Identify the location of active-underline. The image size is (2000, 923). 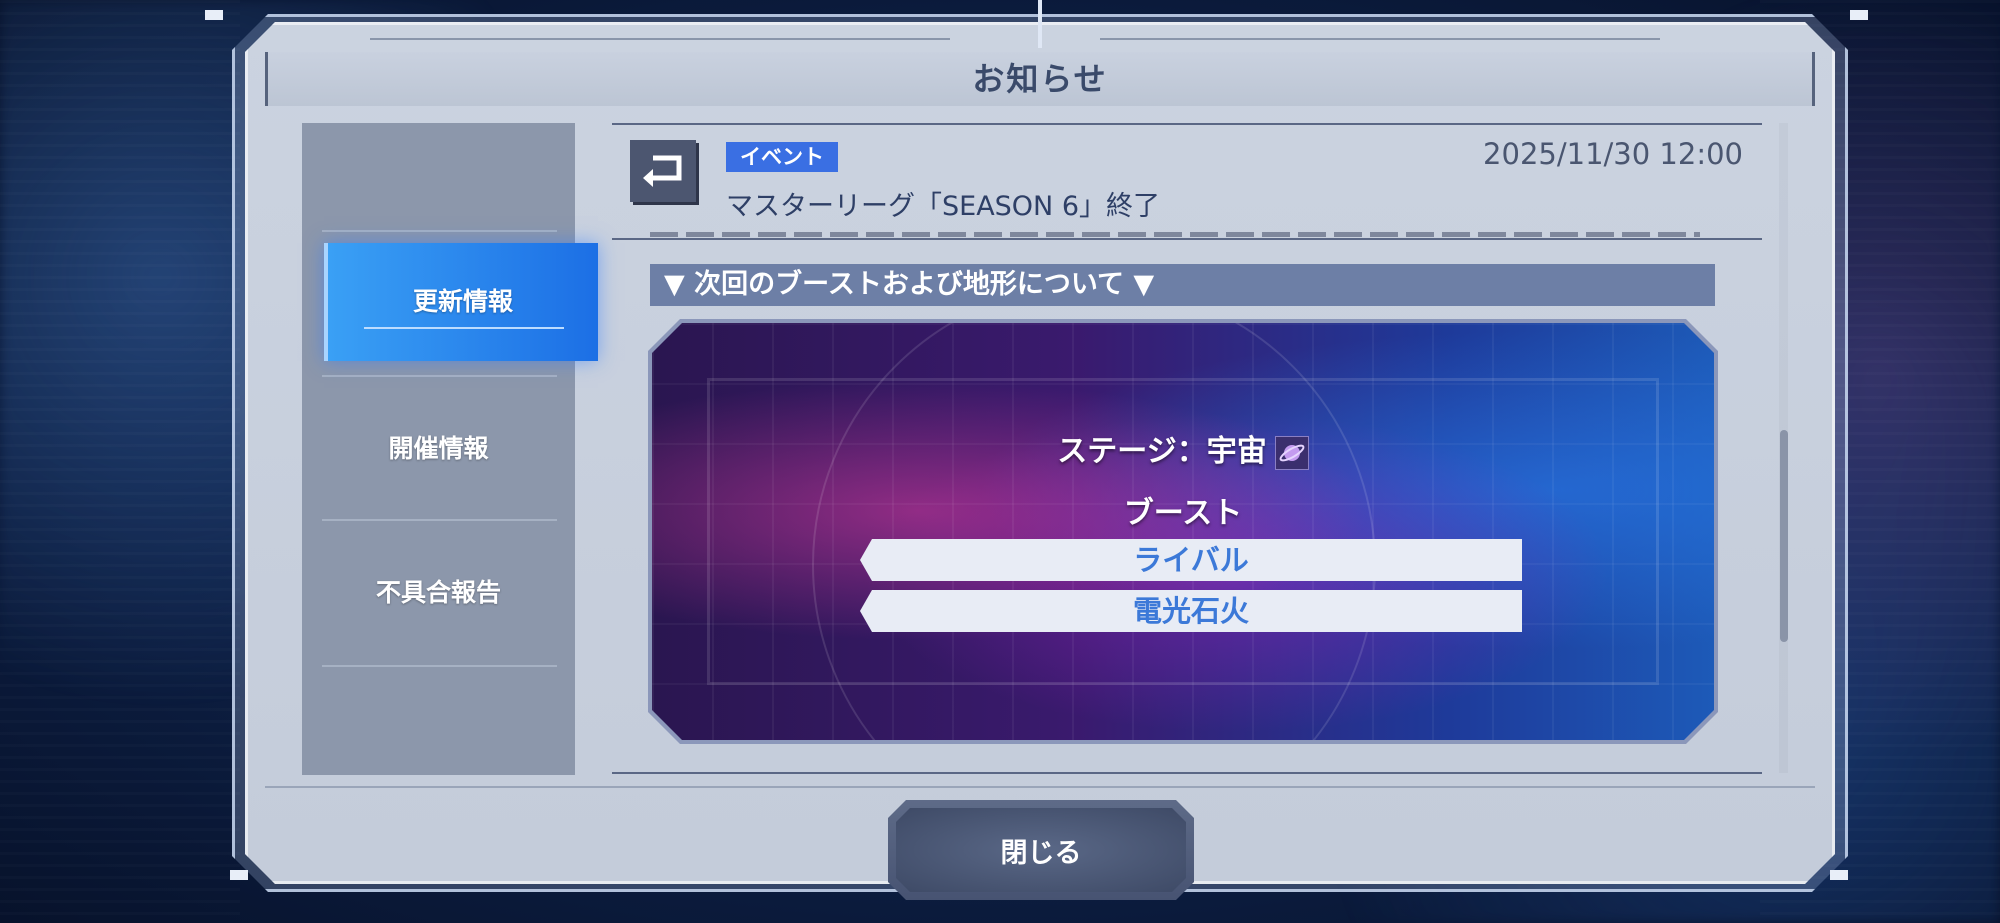
(464, 328).